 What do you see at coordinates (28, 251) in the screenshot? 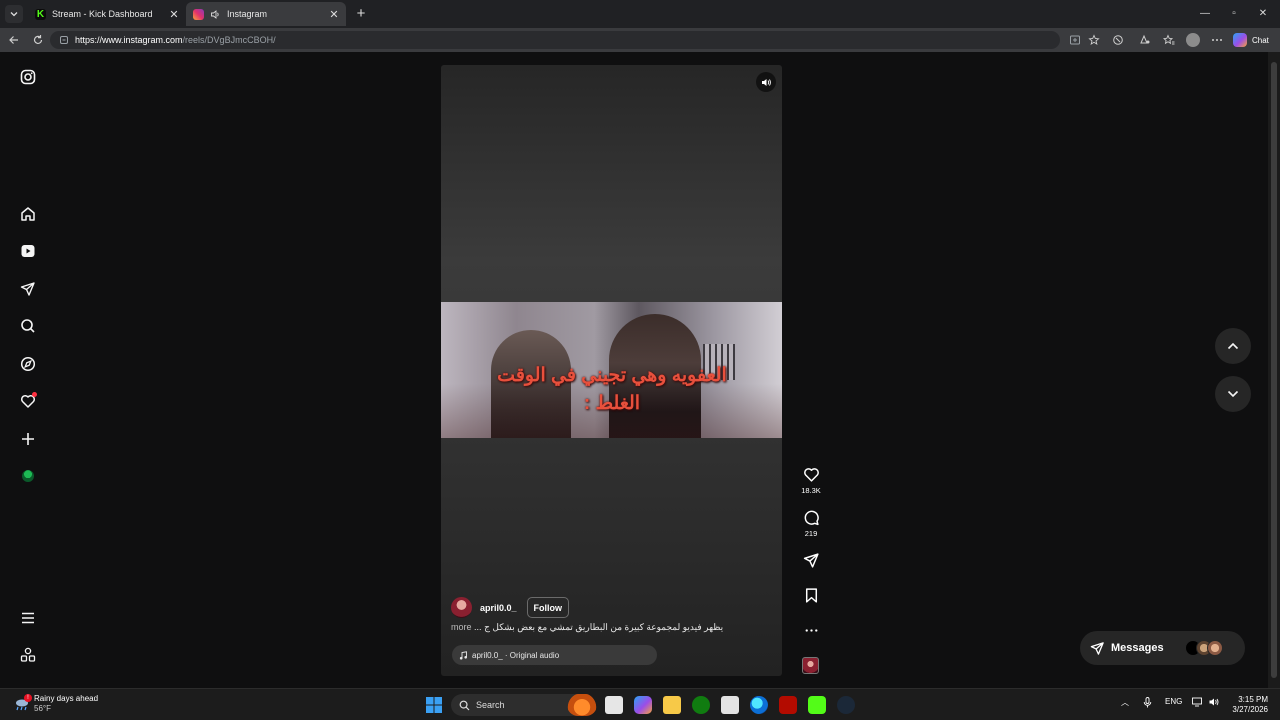
I see `reels-icon` at bounding box center [28, 251].